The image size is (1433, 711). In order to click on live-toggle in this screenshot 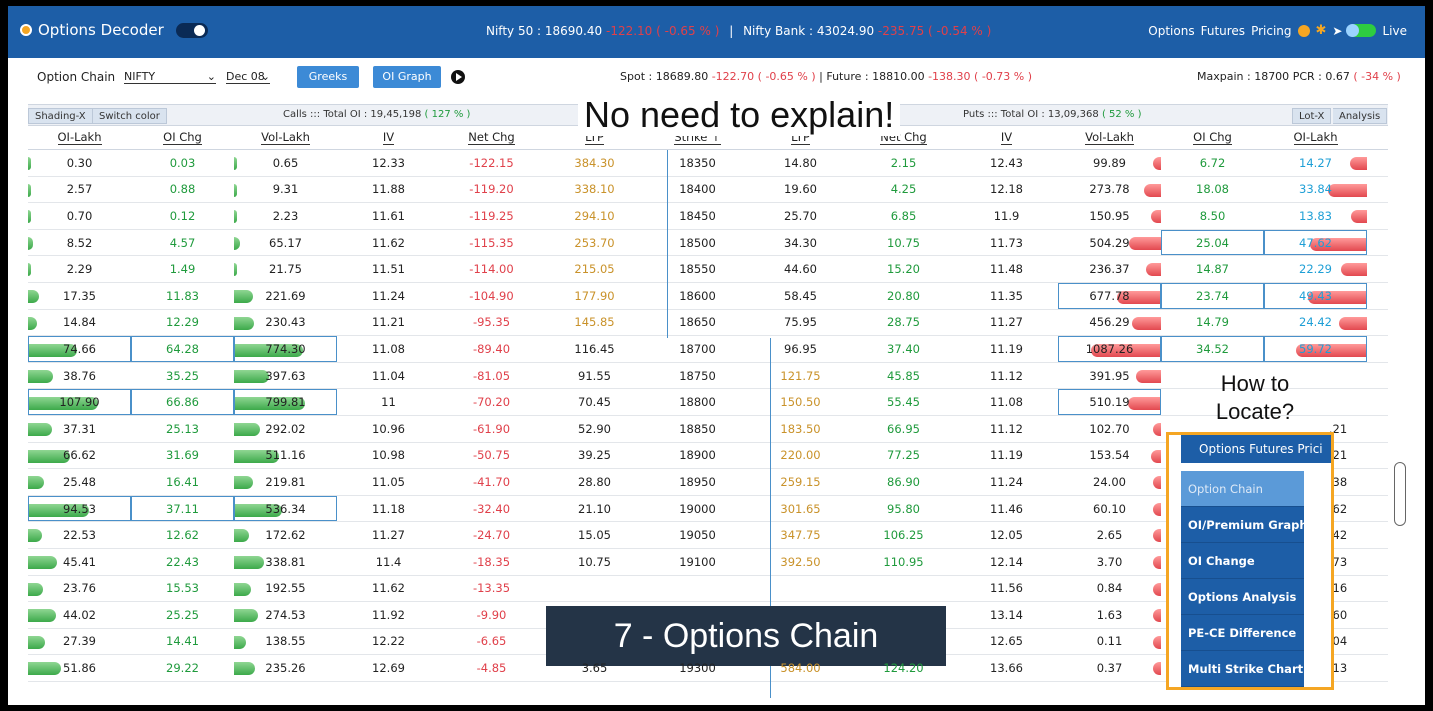, I will do `click(1361, 30)`.